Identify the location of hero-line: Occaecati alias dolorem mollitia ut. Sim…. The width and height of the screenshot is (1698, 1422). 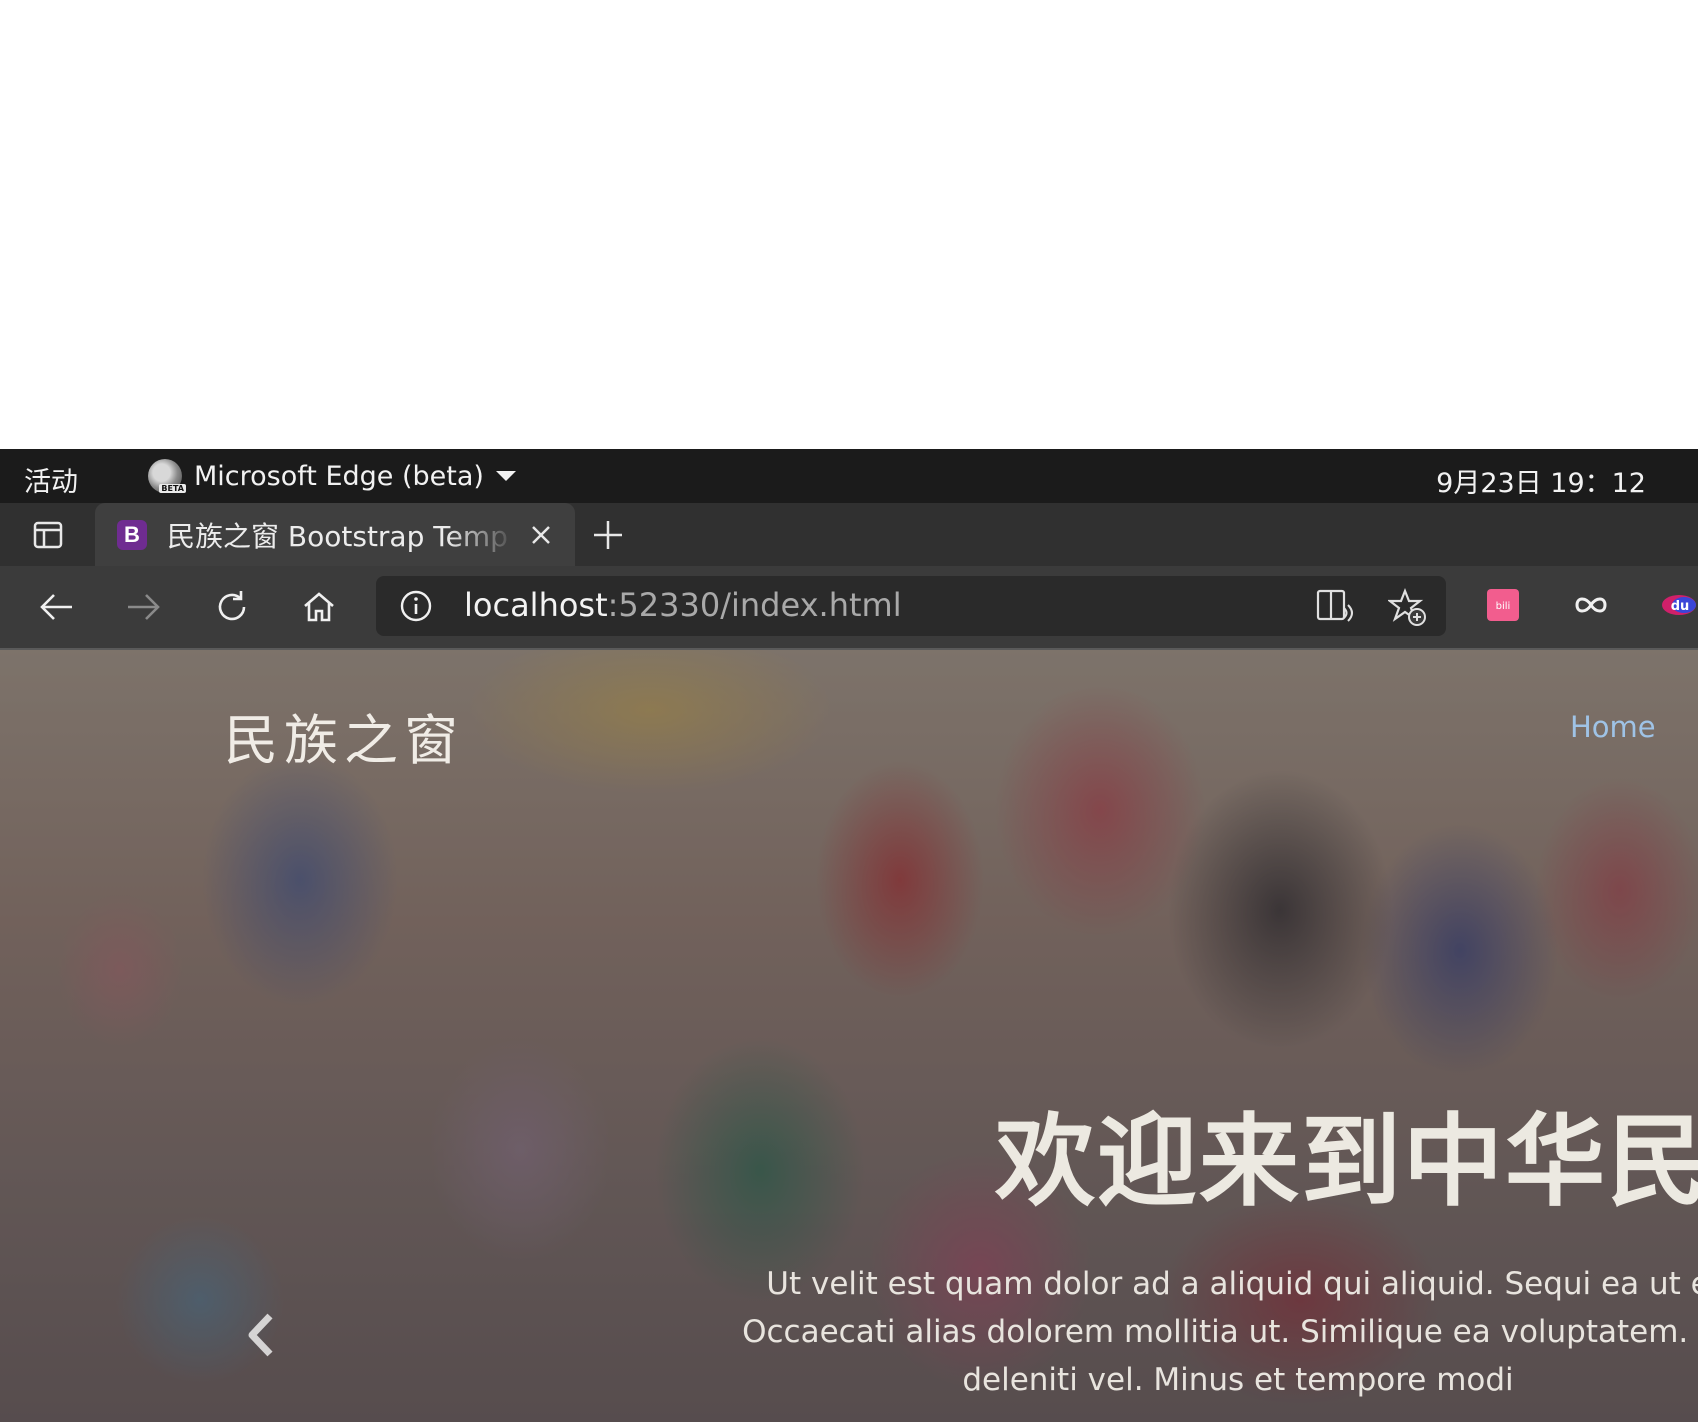
(1220, 1332).